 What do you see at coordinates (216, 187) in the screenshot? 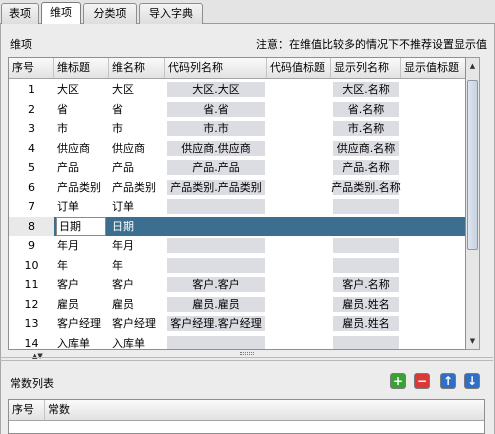
I see `code-column-cell: 产品类别.产品类别` at bounding box center [216, 187].